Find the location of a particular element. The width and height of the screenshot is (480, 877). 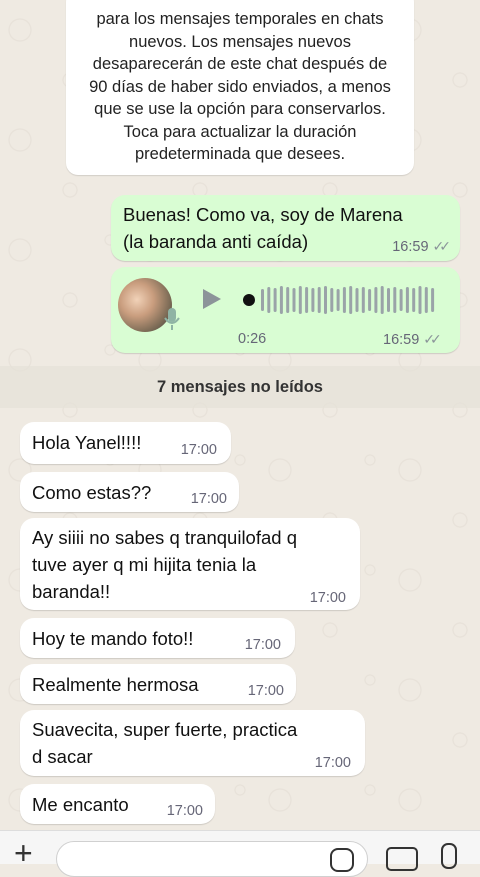

incoming-message: Como estas?? 17:00 is located at coordinates (129, 492).